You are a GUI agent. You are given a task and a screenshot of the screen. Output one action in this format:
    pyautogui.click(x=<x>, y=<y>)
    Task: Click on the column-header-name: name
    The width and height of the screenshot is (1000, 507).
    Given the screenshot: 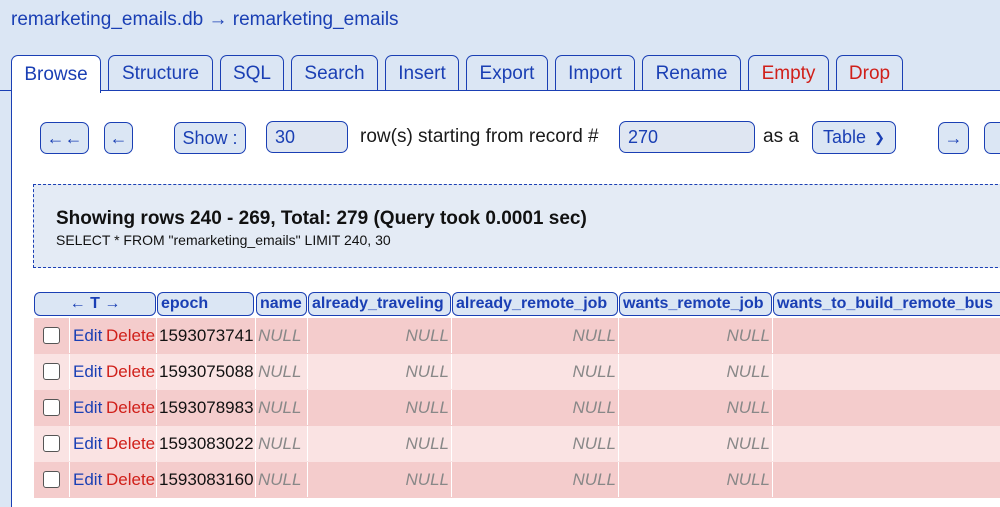 What is the action you would take?
    pyautogui.click(x=281, y=304)
    